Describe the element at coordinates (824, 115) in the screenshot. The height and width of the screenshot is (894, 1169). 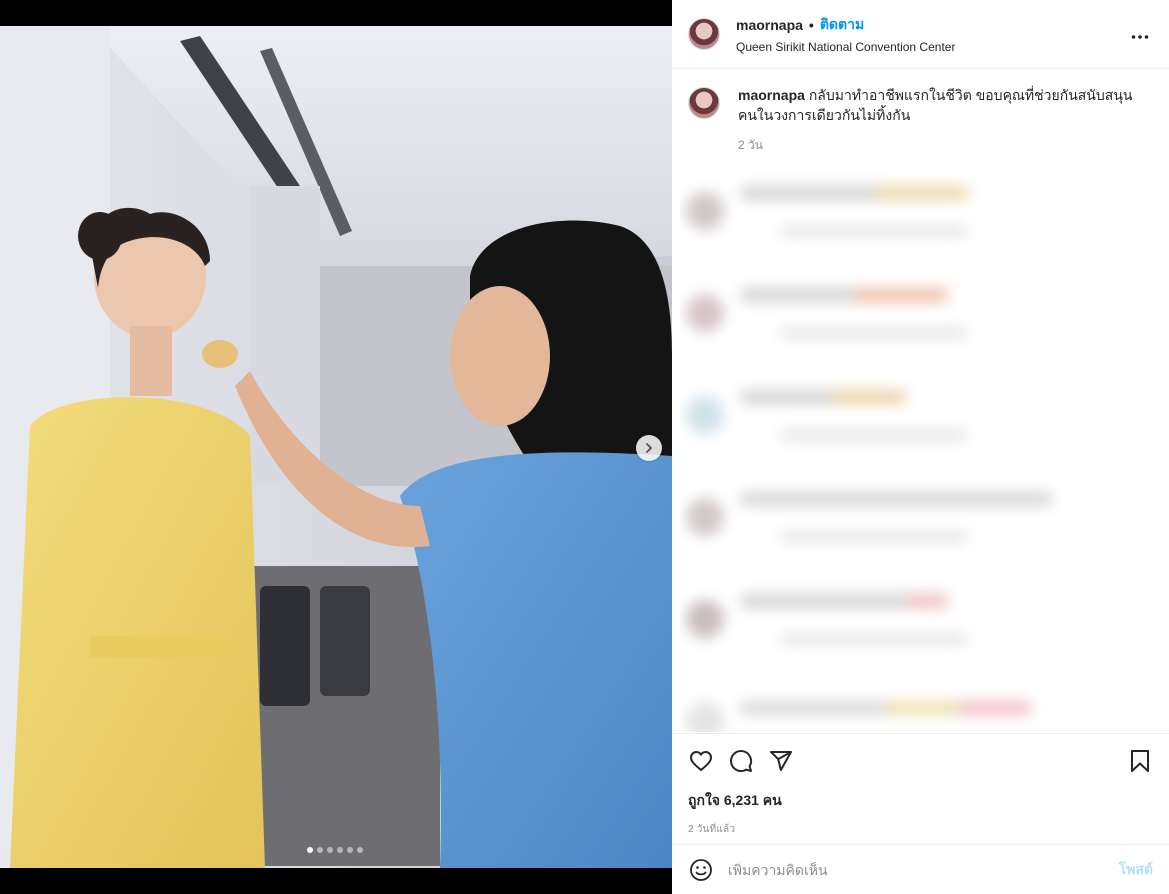
I see `caption-text-line2: คนในวงการเดียวกันไม่ทิ้งกัน` at that location.